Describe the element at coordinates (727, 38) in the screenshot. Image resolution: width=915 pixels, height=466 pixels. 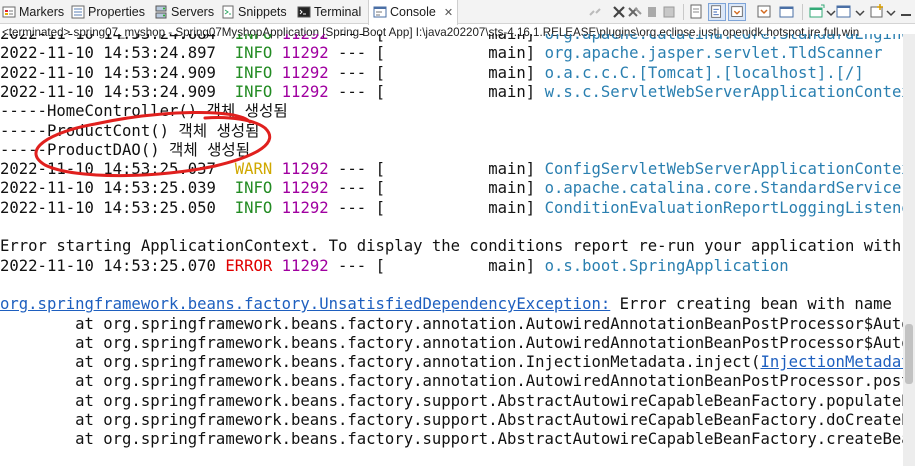
I see `log-logger: org.apache.catalina.core.StandardEngine` at that location.